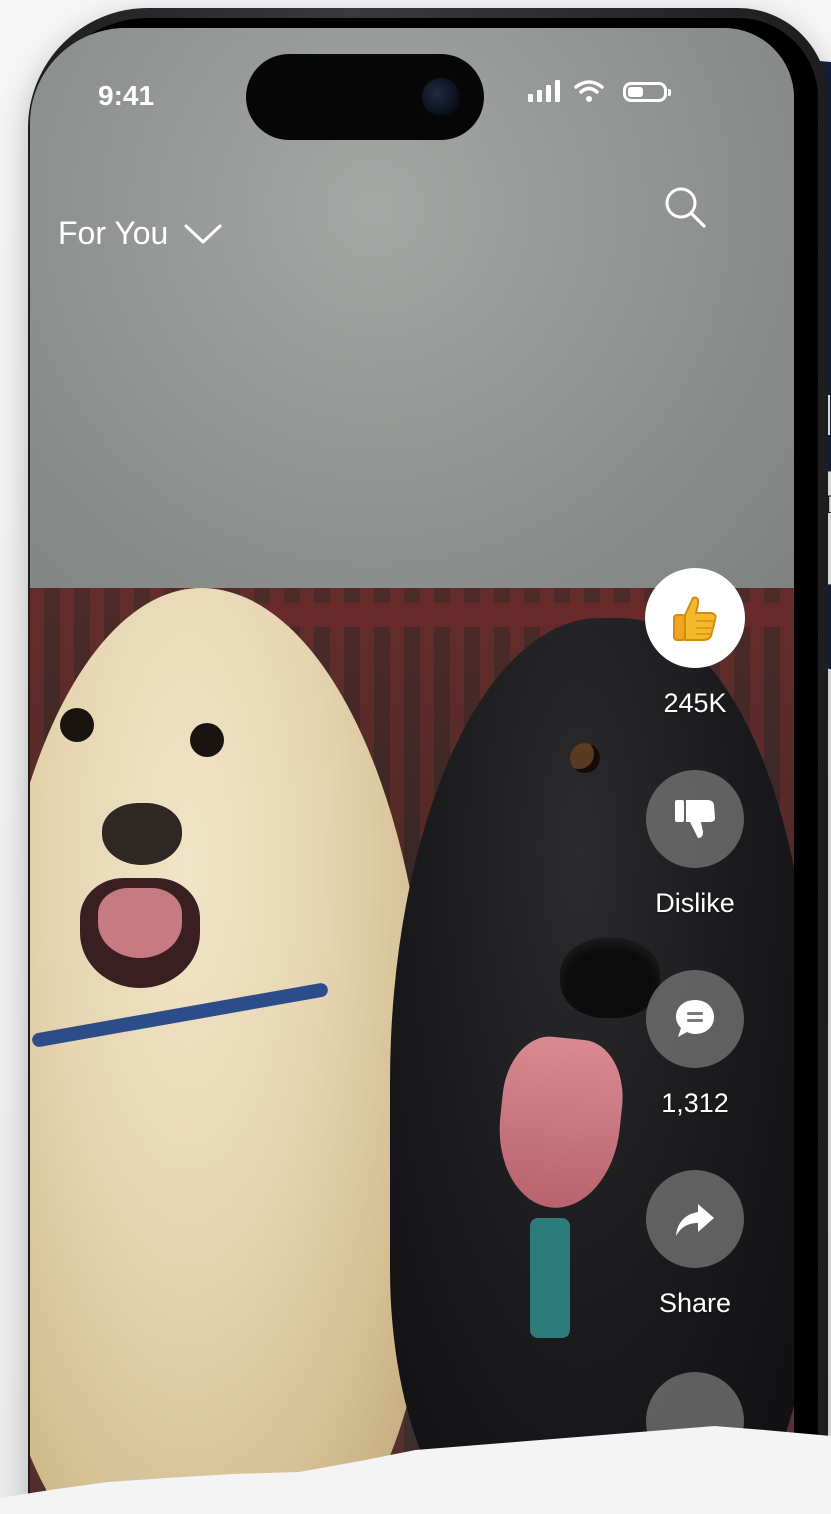 This screenshot has width=831, height=1514. I want to click on like-button, so click(695, 618).